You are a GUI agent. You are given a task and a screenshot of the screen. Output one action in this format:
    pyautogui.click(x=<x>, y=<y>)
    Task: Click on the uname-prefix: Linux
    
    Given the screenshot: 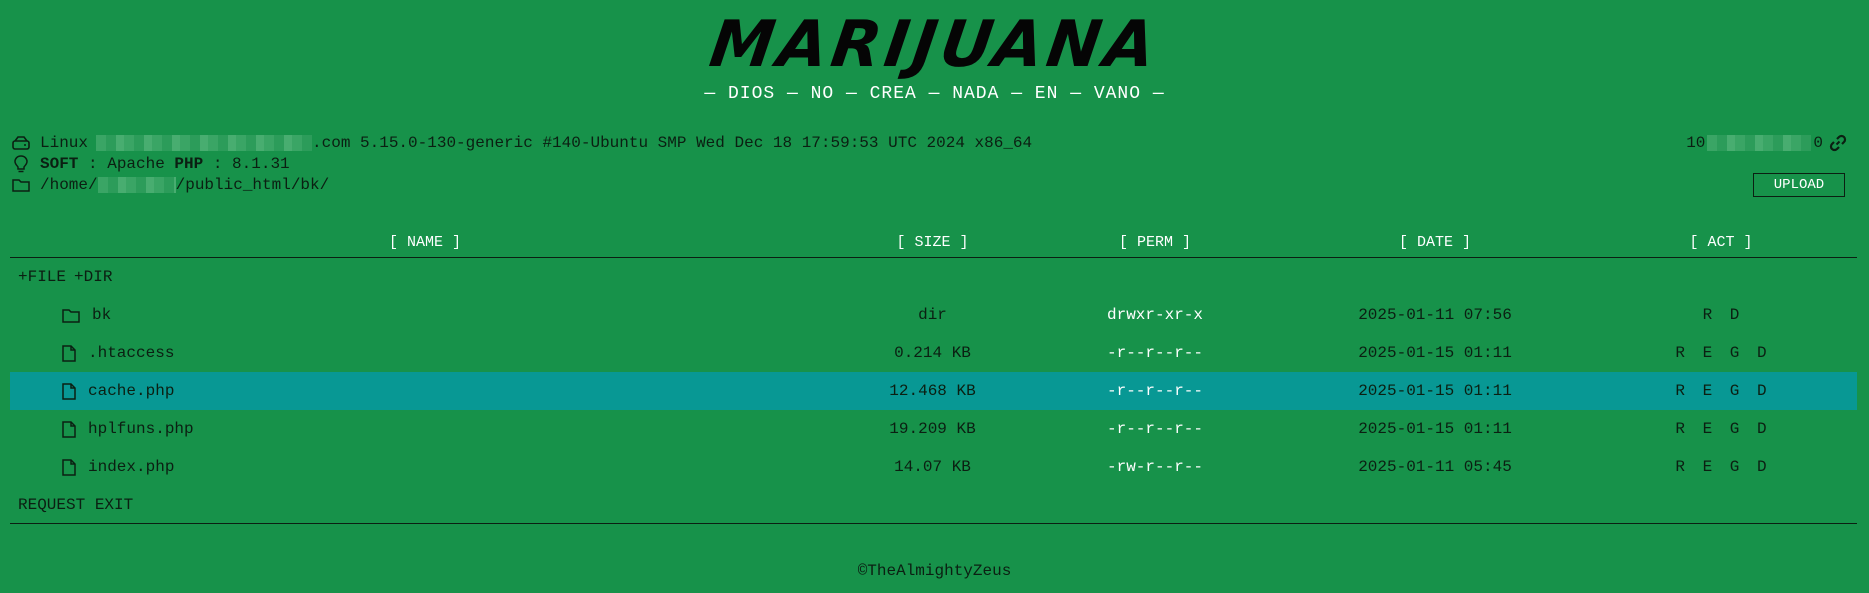 What is the action you would take?
    pyautogui.click(x=64, y=143)
    